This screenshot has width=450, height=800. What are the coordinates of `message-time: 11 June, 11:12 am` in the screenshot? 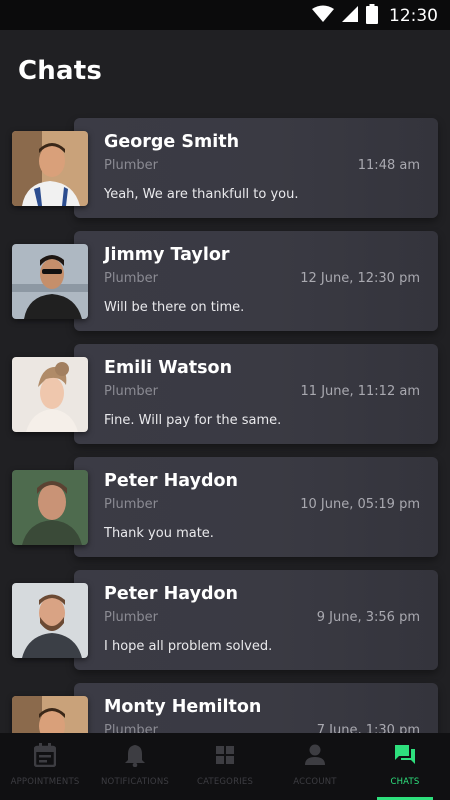 It's located at (360, 391).